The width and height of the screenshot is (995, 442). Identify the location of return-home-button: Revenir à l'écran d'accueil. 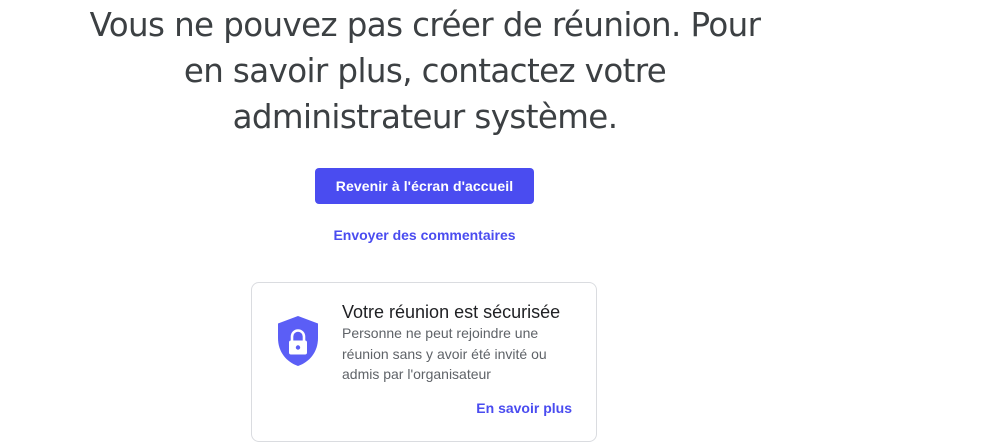
(424, 186).